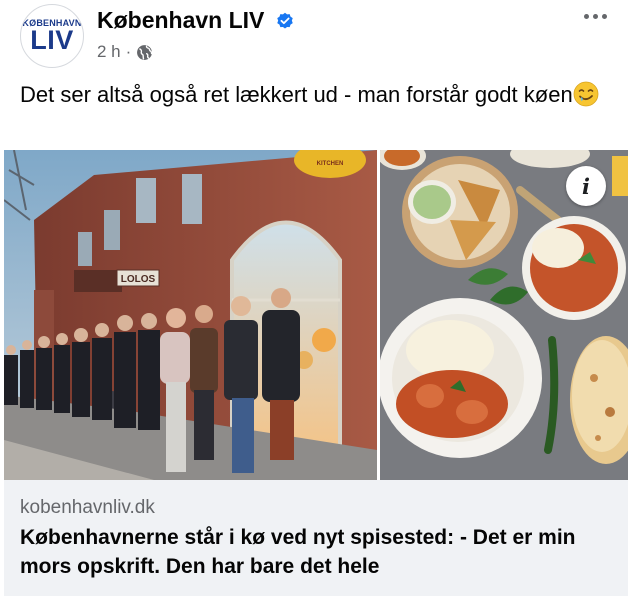 The width and height of the screenshot is (630, 600). I want to click on info-button: i, so click(586, 186).